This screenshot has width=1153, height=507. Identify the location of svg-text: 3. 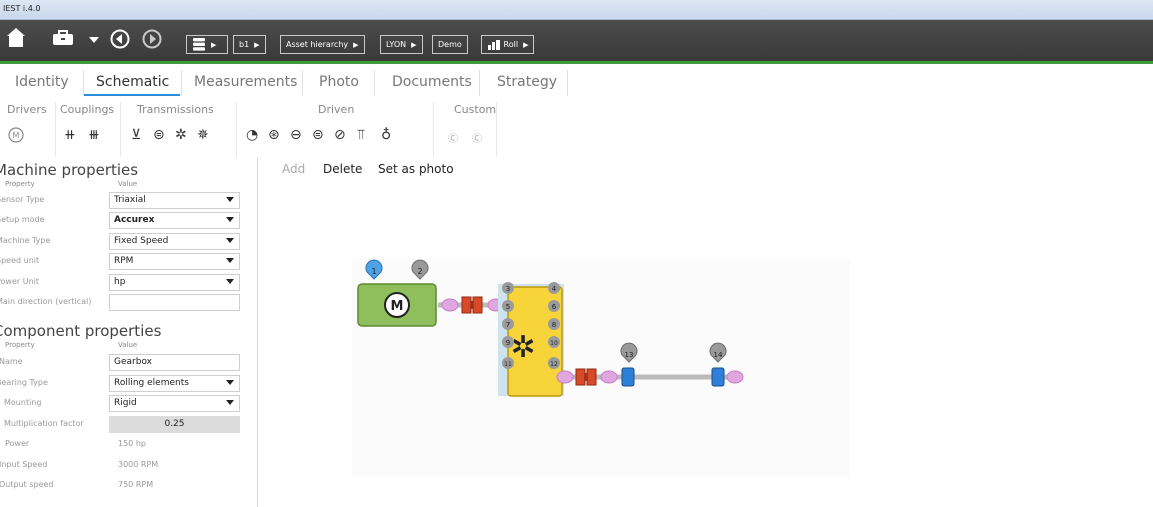
(508, 289).